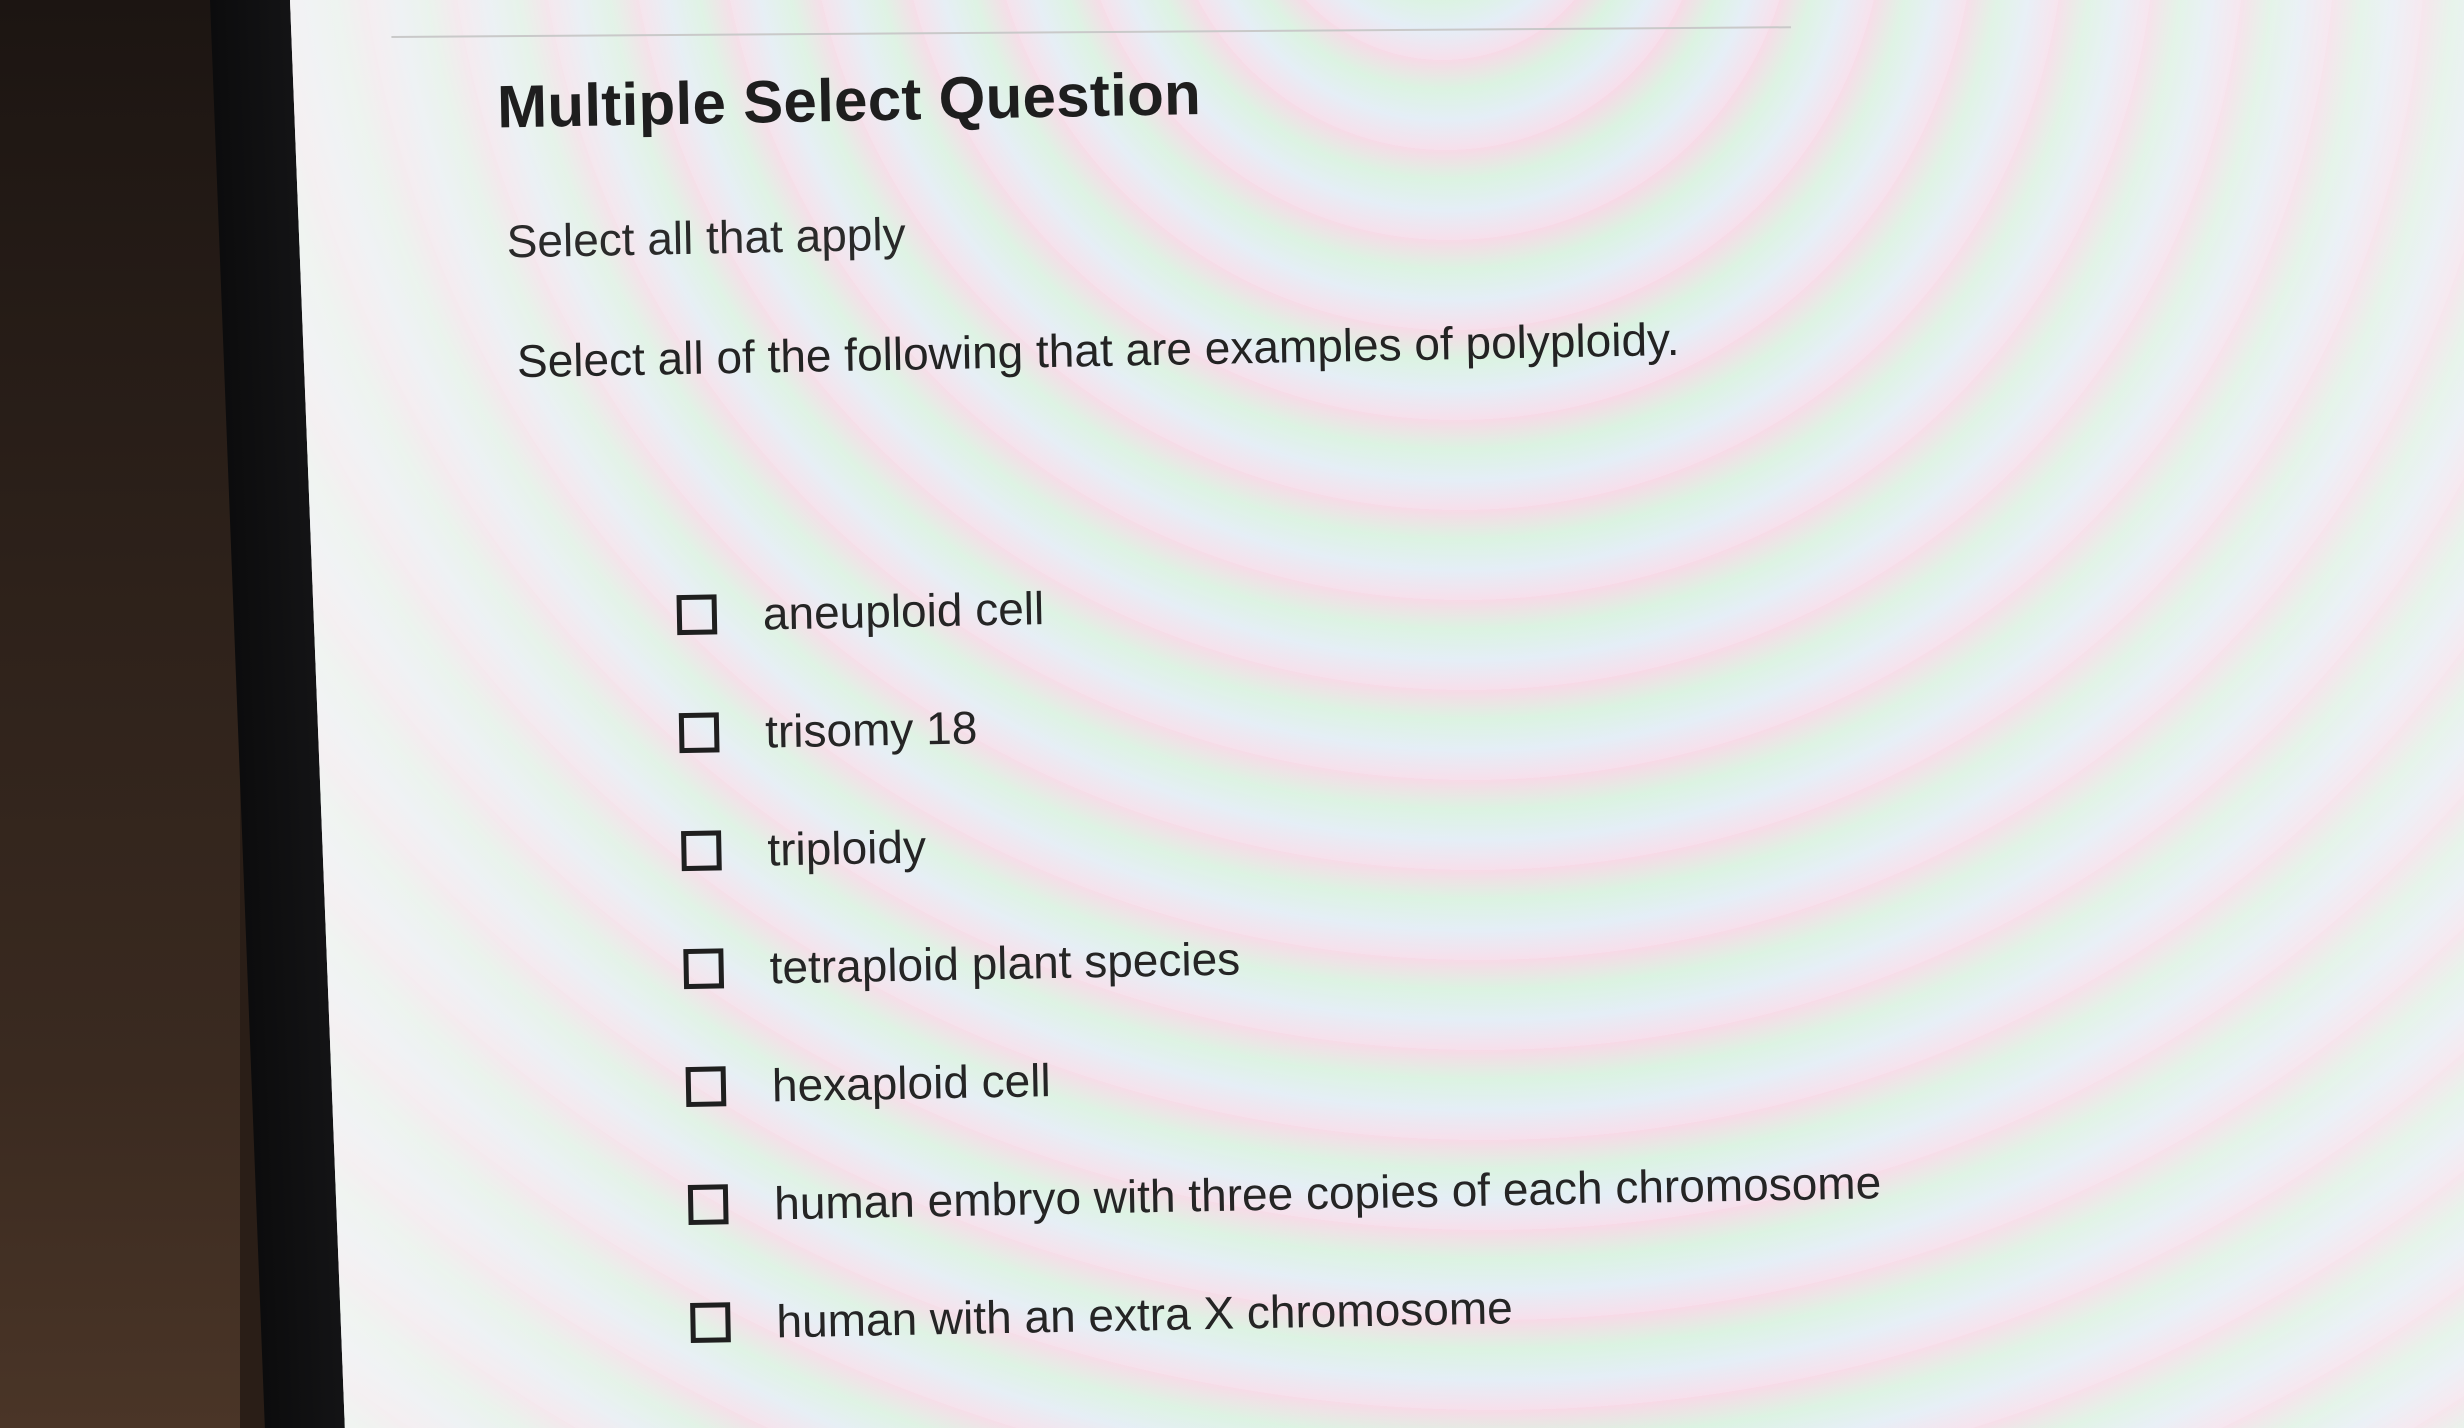  Describe the element at coordinates (849, 100) in the screenshot. I see `question-type-heading: Multiple Select Question` at that location.